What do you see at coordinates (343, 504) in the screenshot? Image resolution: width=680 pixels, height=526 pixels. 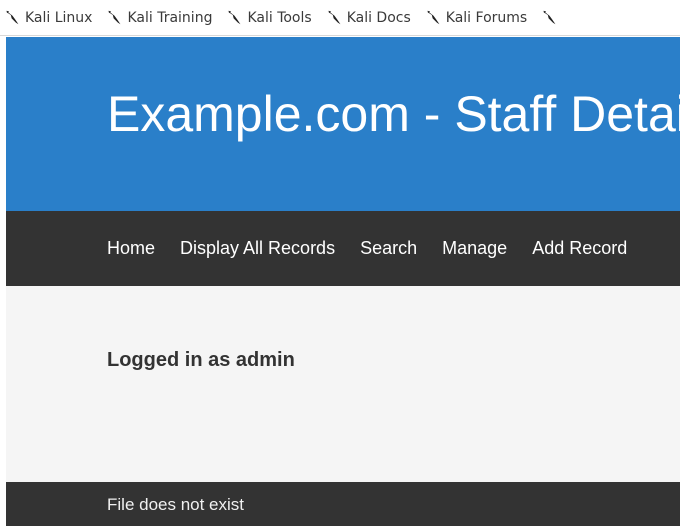 I see `site-footer: File does not exist` at bounding box center [343, 504].